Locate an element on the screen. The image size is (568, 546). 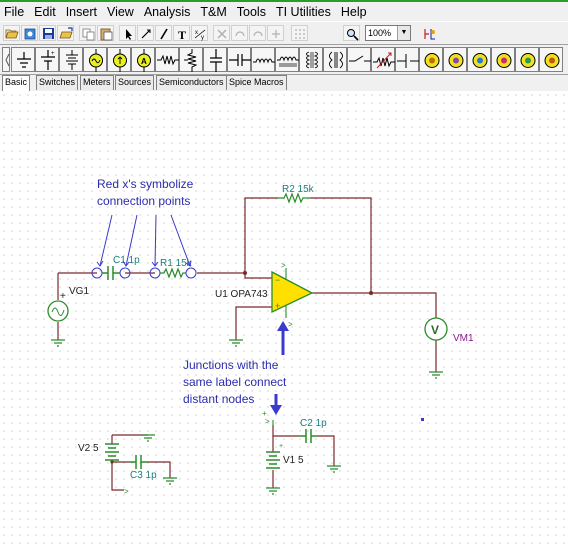
transformer-icon is located at coordinates (311, 59).